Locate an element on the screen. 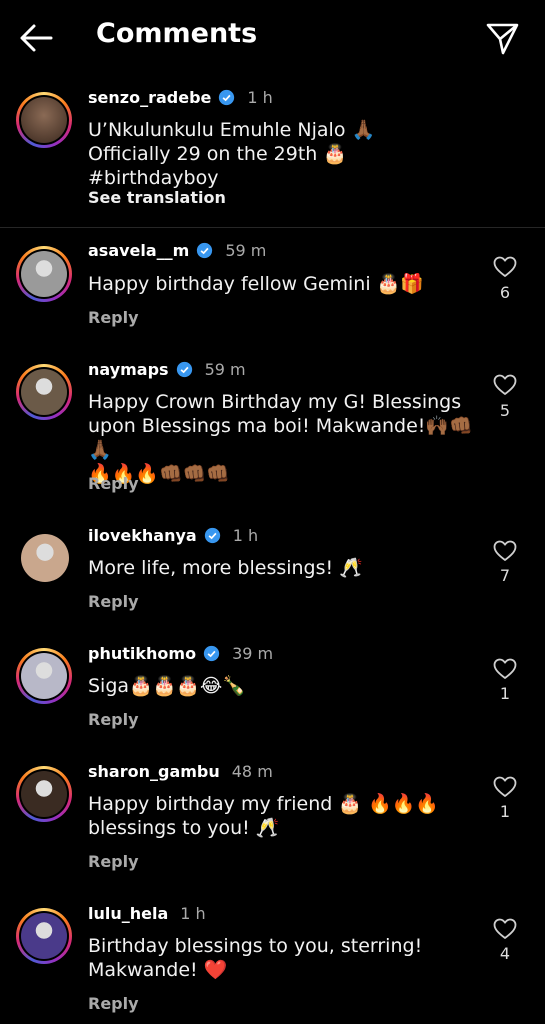 The width and height of the screenshot is (545, 1024). comment-text: Siga🎂🎂🎂😂🍾 is located at coordinates (283, 686).